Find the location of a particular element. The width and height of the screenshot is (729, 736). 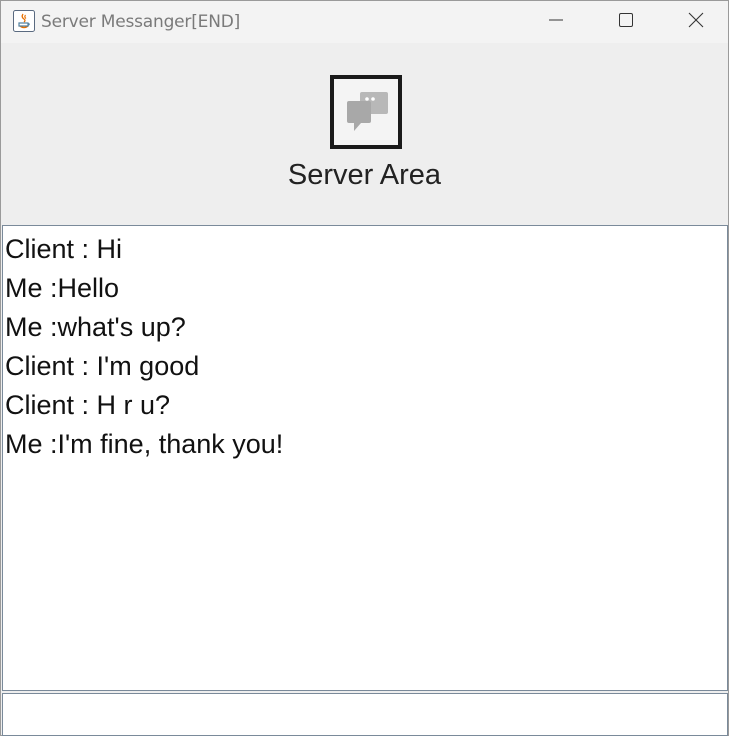

close-button is located at coordinates (695, 22).